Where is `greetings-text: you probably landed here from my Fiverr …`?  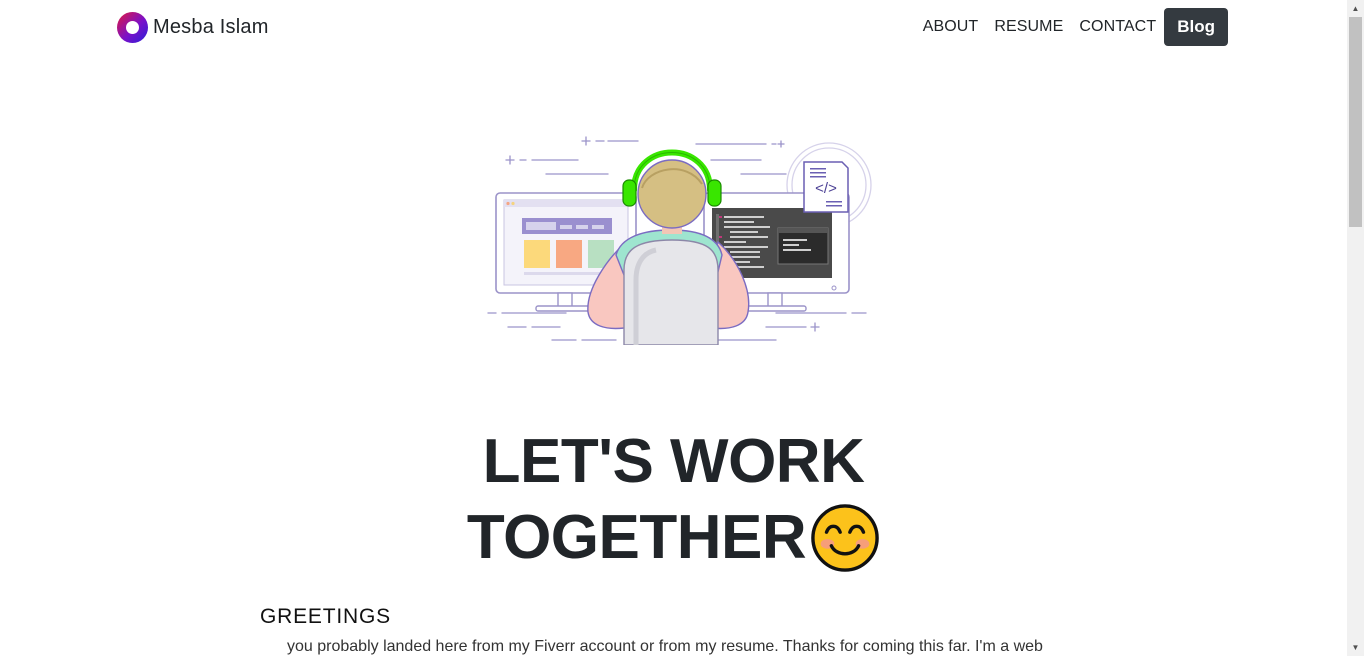
greetings-text: you probably landed here from my Fiverr … is located at coordinates (665, 646).